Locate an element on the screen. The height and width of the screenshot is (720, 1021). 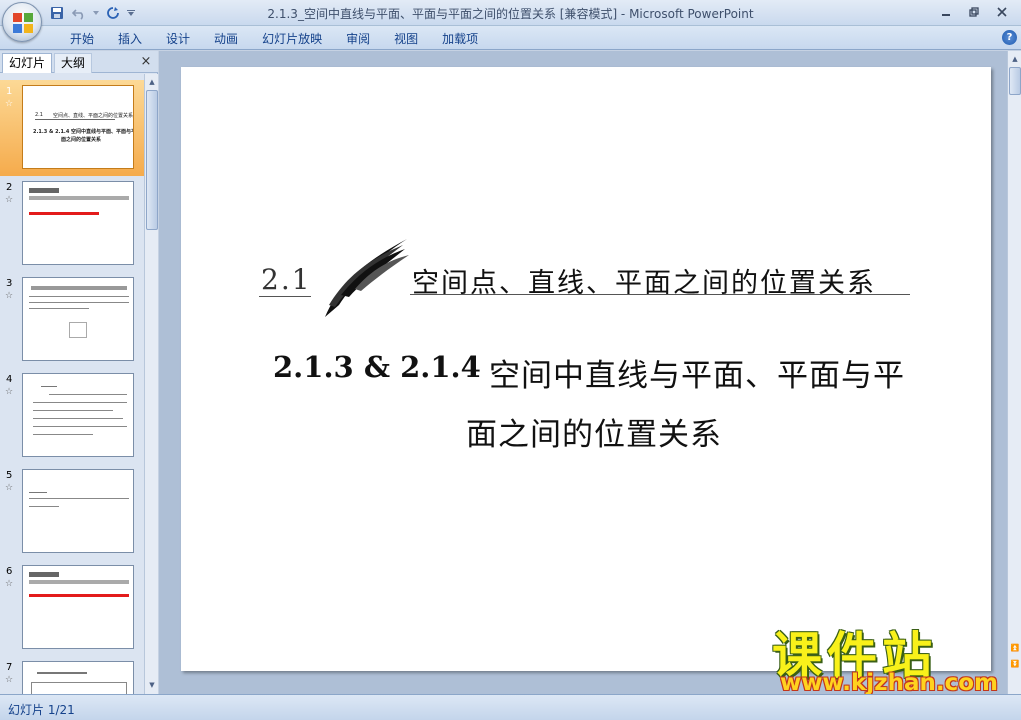
window-controls is located at coordinates (974, 12).